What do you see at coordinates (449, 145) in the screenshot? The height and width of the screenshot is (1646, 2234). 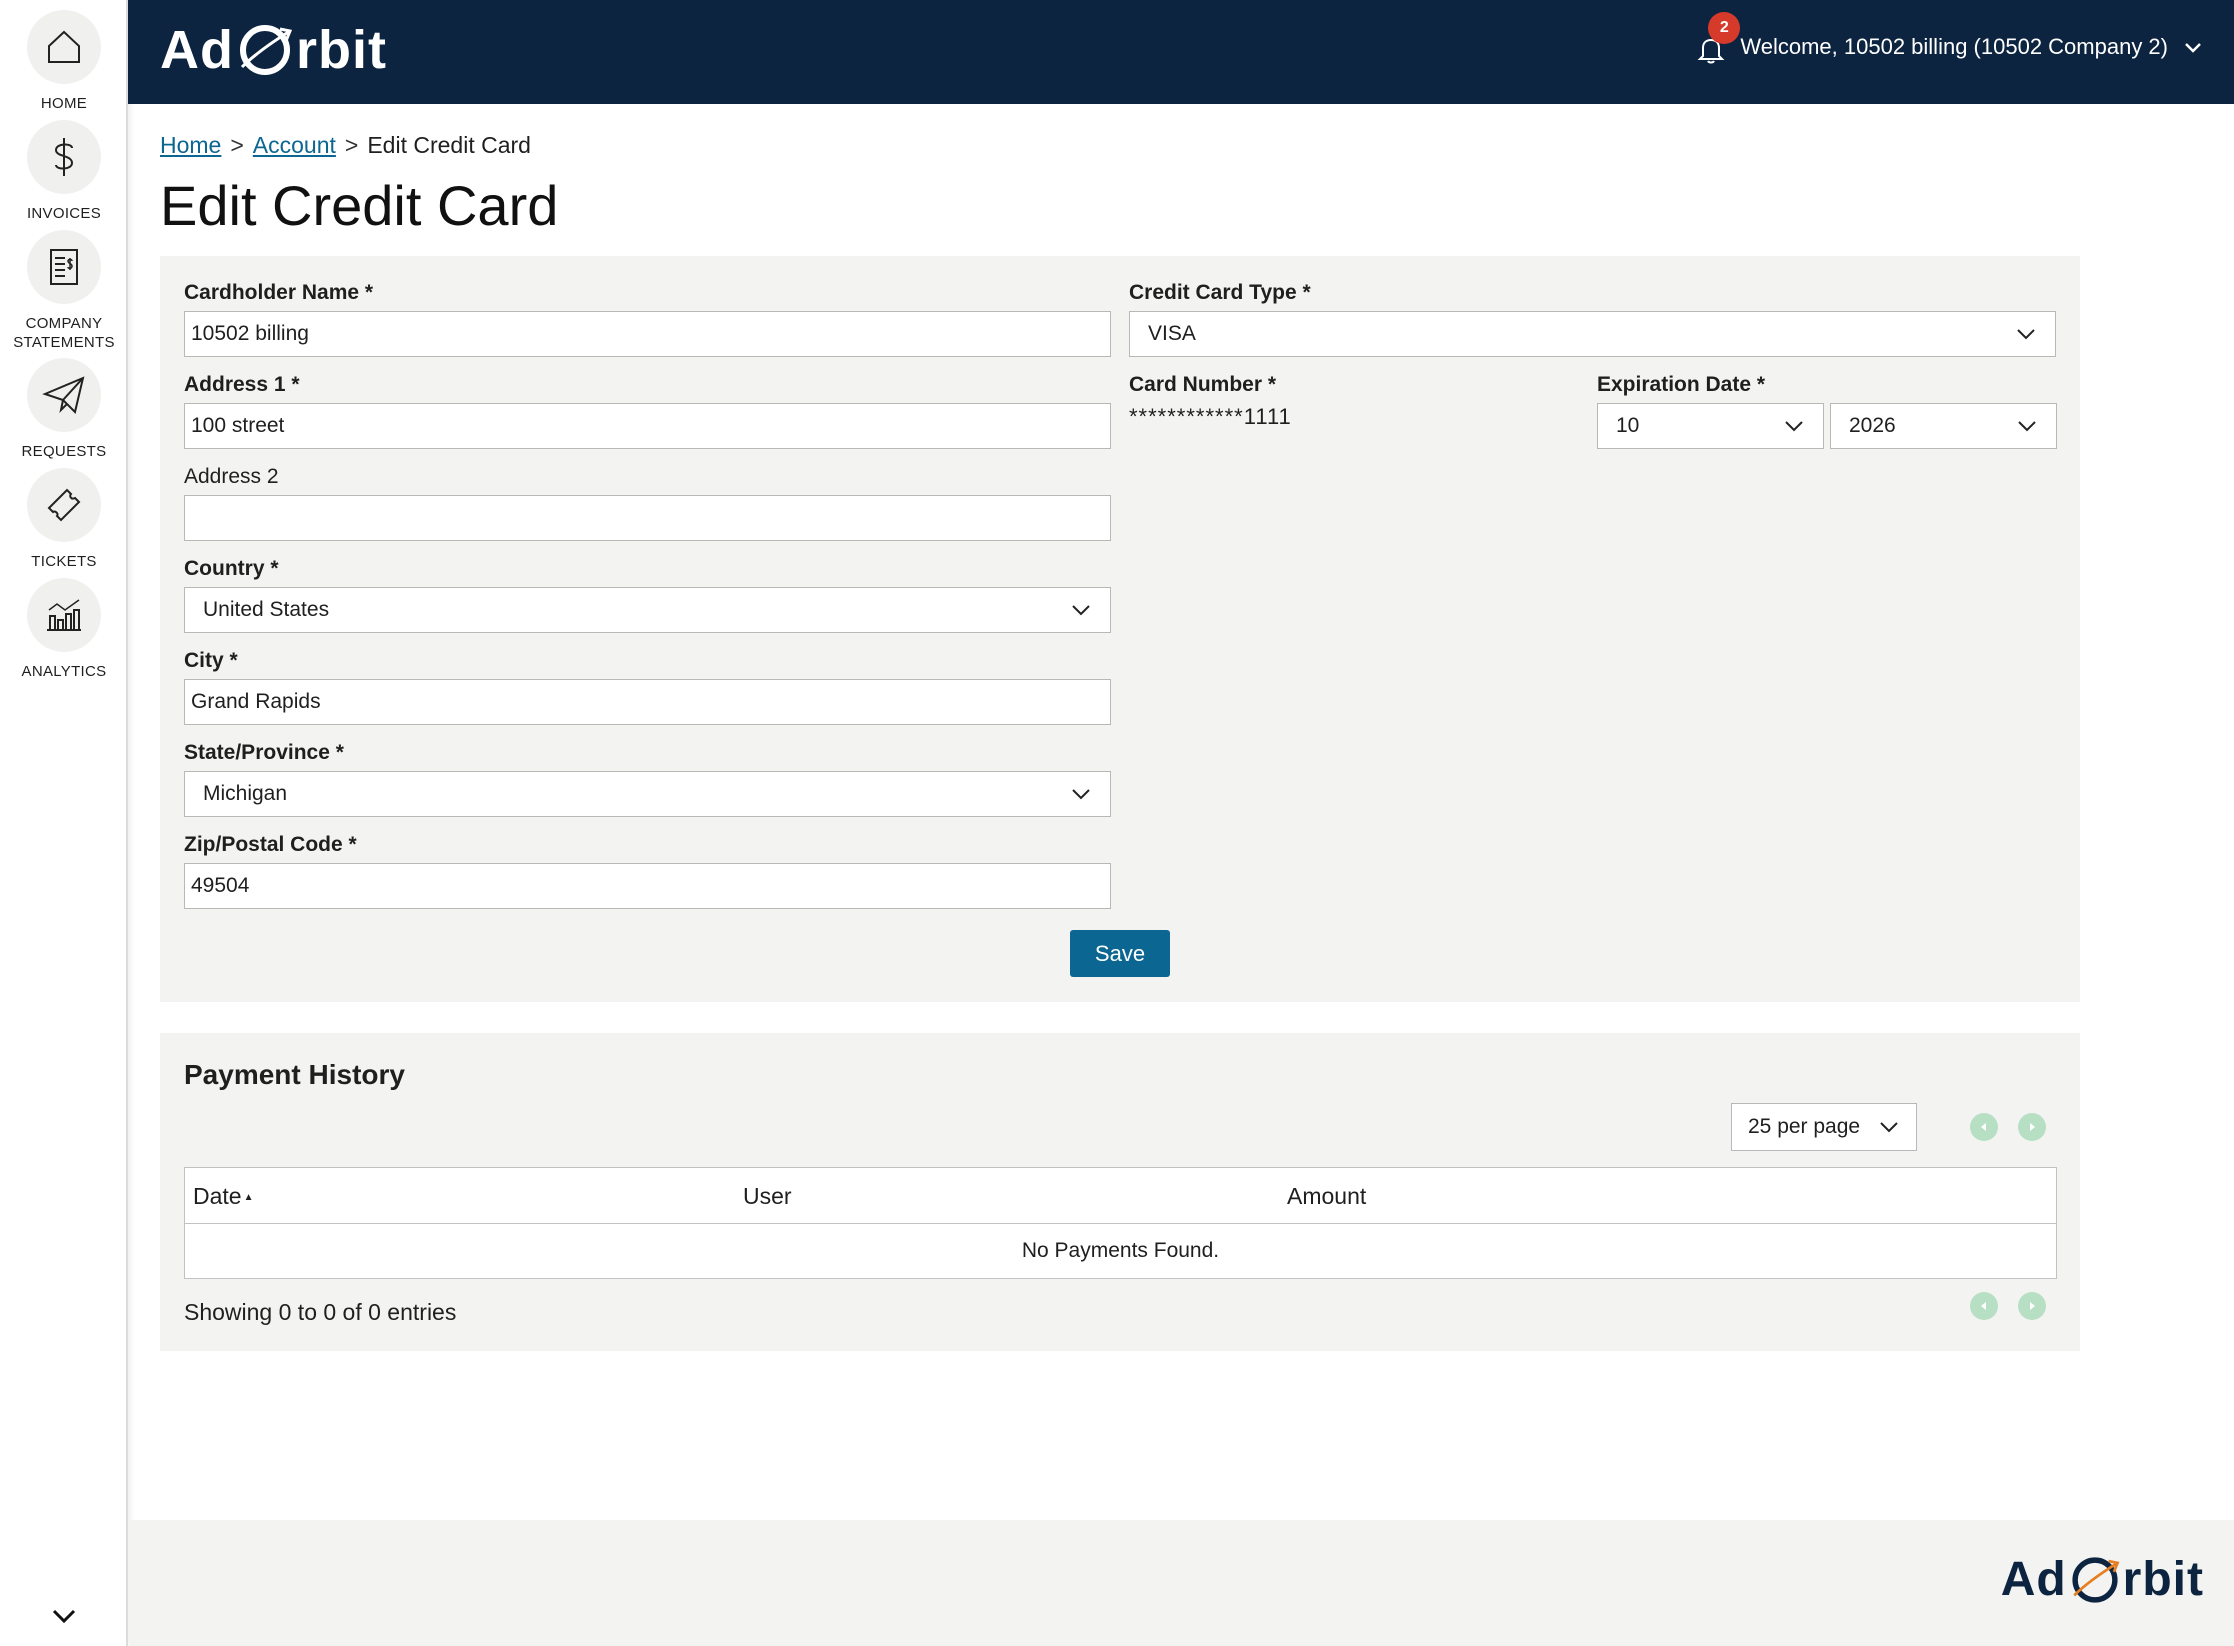 I see `breadcrumb-current: Edit Credit Card` at bounding box center [449, 145].